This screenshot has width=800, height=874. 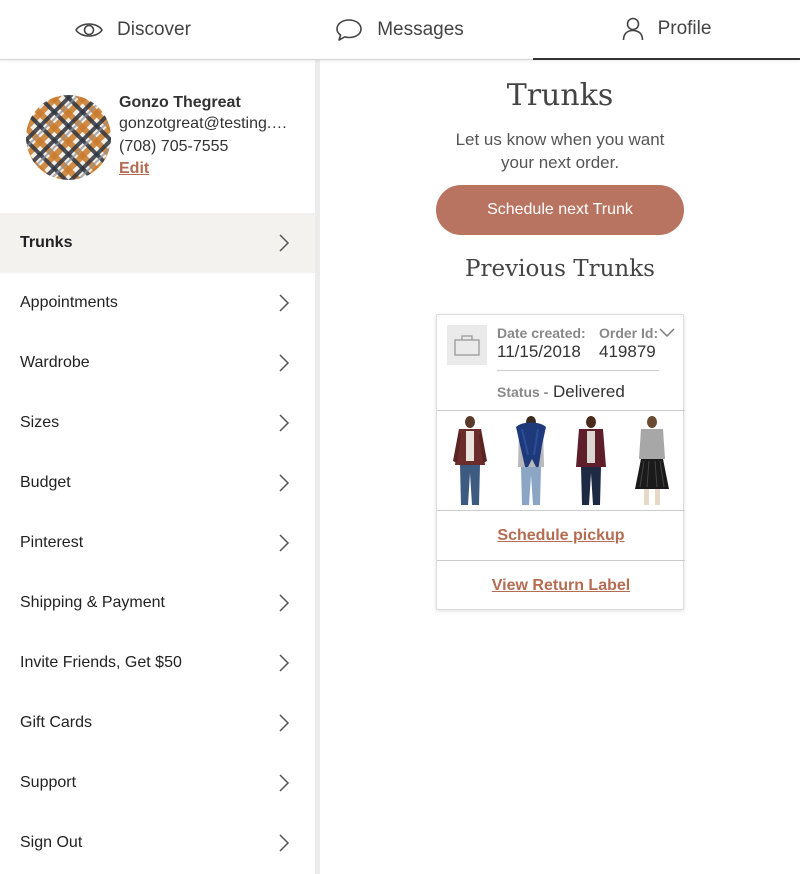 I want to click on order-id-label: Order Id:, so click(x=629, y=333).